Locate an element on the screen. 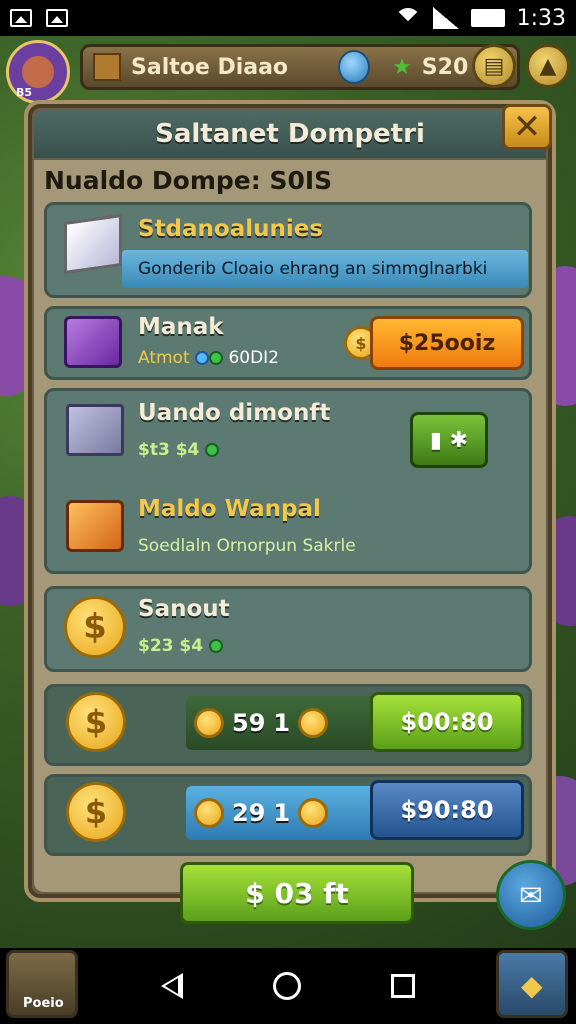 The image size is (576, 1024). uando-sub: $t3 $4 is located at coordinates (179, 450).